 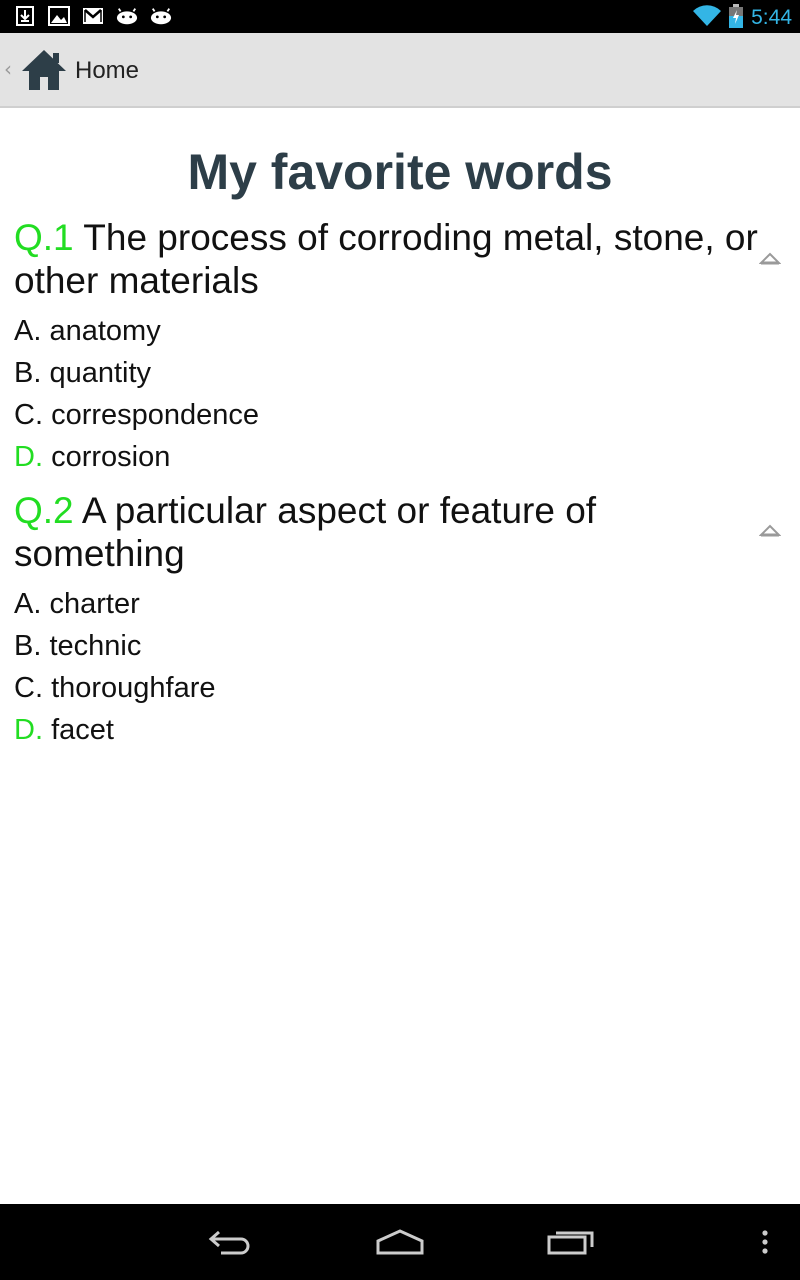 What do you see at coordinates (44, 70) in the screenshot?
I see `home-icon` at bounding box center [44, 70].